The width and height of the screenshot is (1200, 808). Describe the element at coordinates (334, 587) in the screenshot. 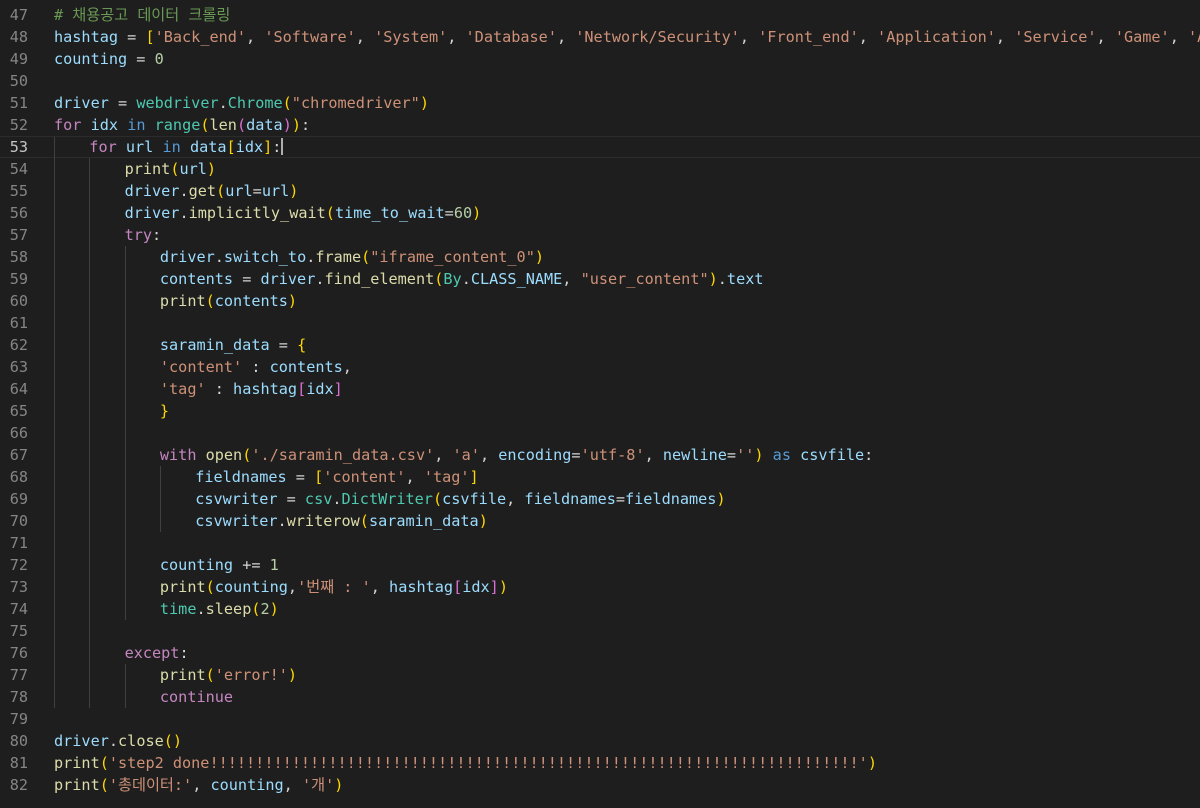

I see `code-token: '번째 : '` at that location.